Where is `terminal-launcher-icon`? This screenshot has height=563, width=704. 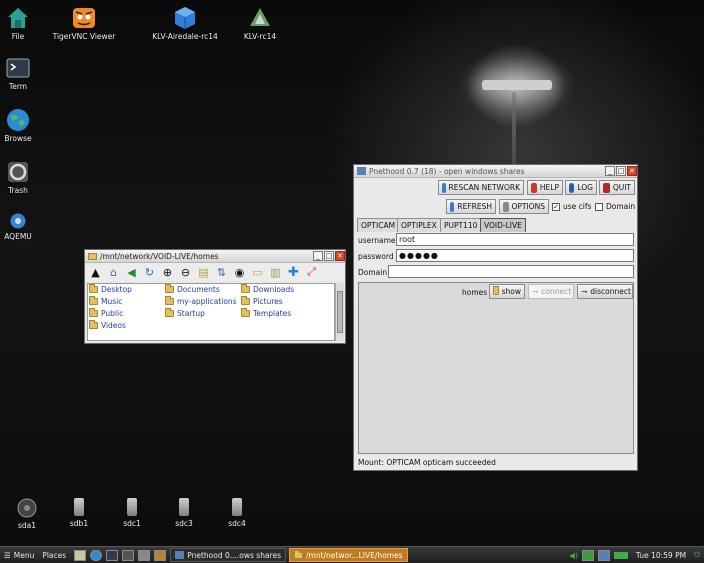 terminal-launcher-icon is located at coordinates (112, 555).